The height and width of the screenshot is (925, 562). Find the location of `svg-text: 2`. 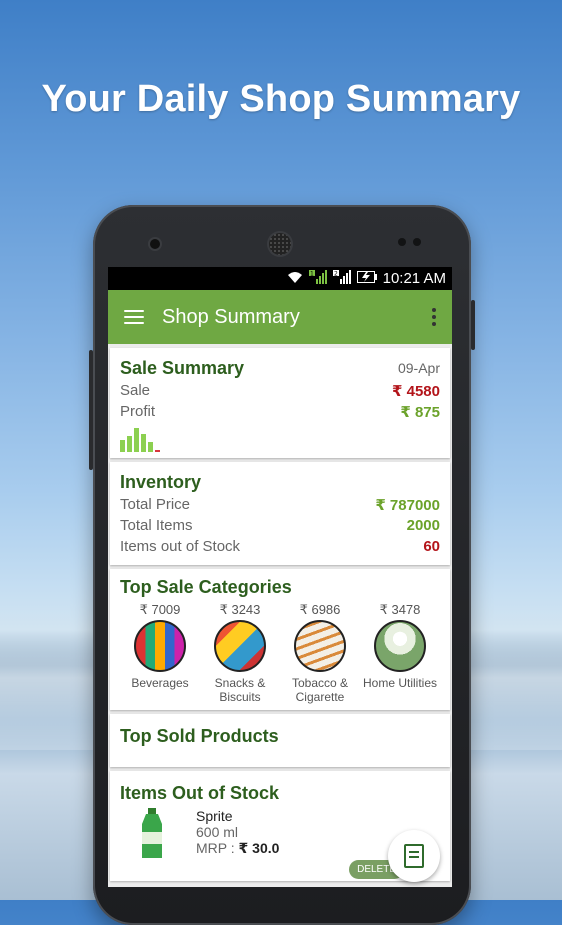

svg-text: 2 is located at coordinates (336, 274).